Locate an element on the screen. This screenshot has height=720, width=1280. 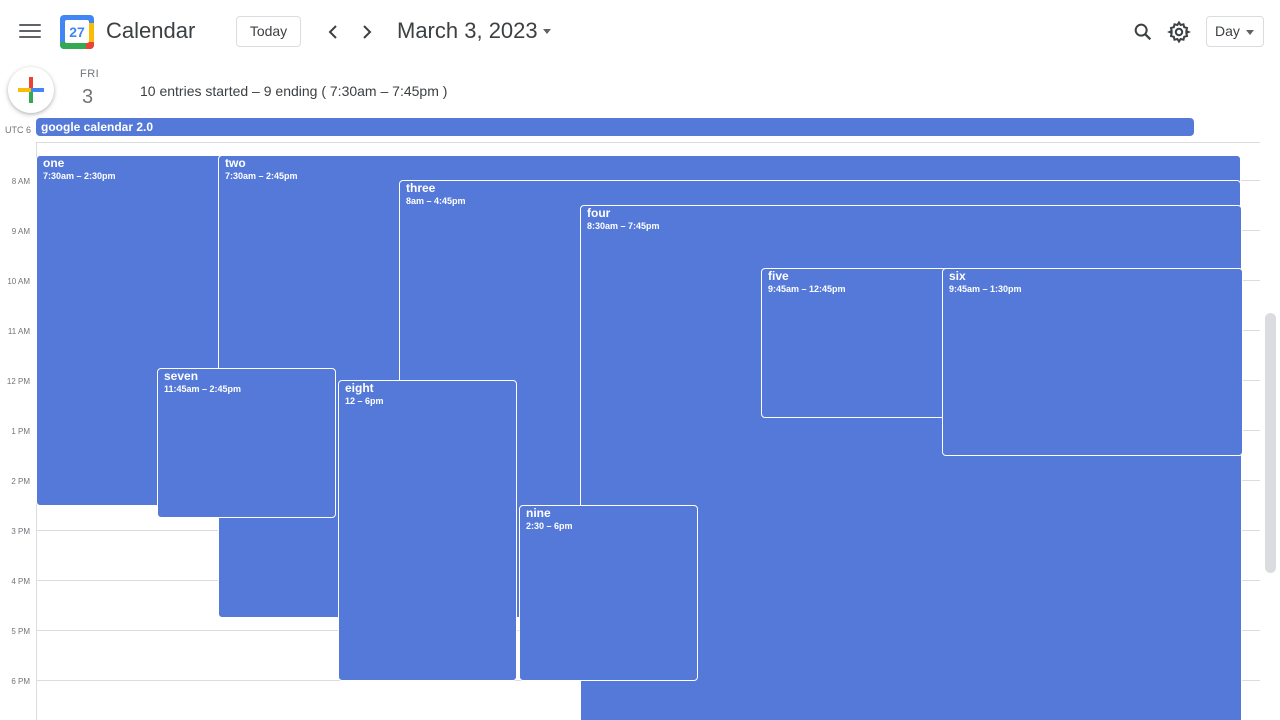
event-title: four is located at coordinates (599, 213).